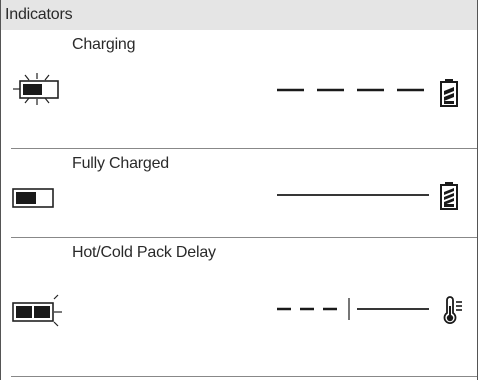 Image resolution: width=480 pixels, height=380 pixels. What do you see at coordinates (449, 93) in the screenshot?
I see `battery-charging-icon` at bounding box center [449, 93].